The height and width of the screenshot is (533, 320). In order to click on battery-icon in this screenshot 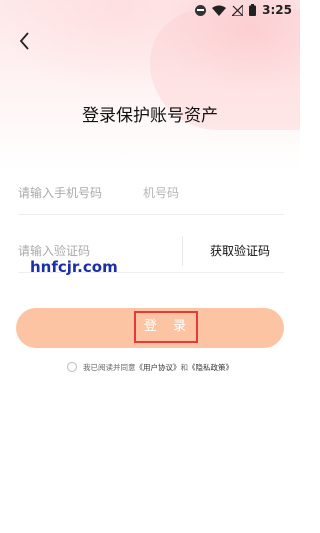, I will do `click(253, 10)`.